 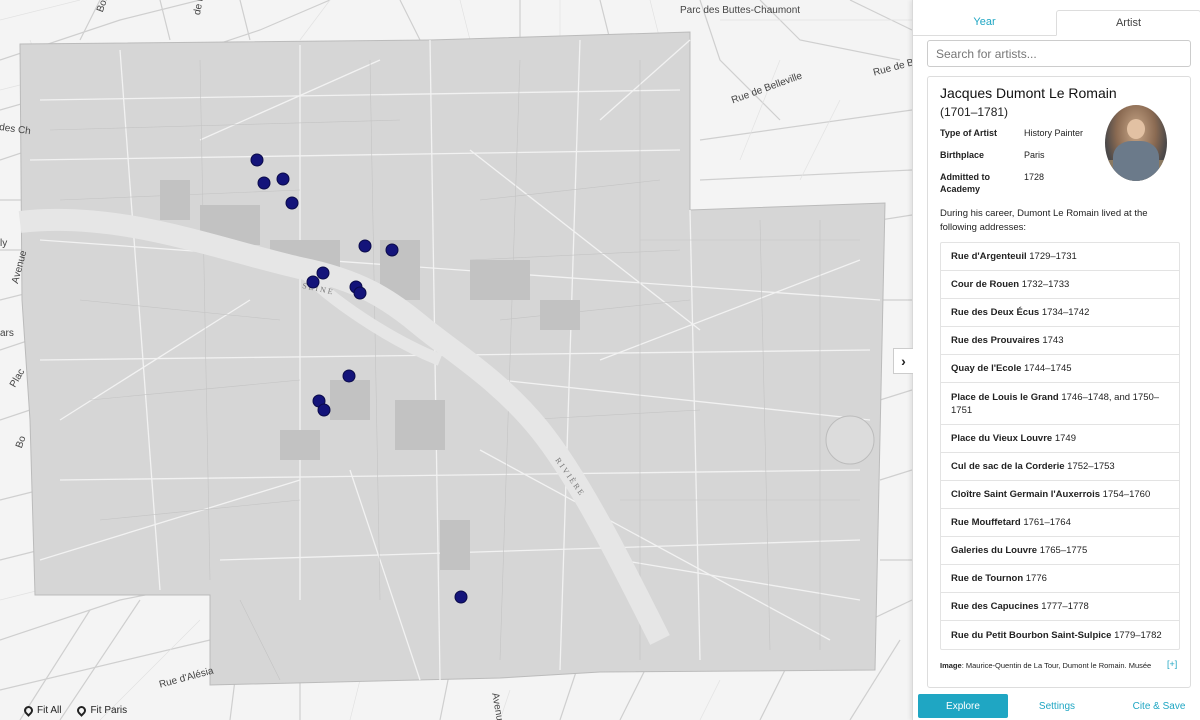 I want to click on address-years: 1754–1760, so click(x=1126, y=494).